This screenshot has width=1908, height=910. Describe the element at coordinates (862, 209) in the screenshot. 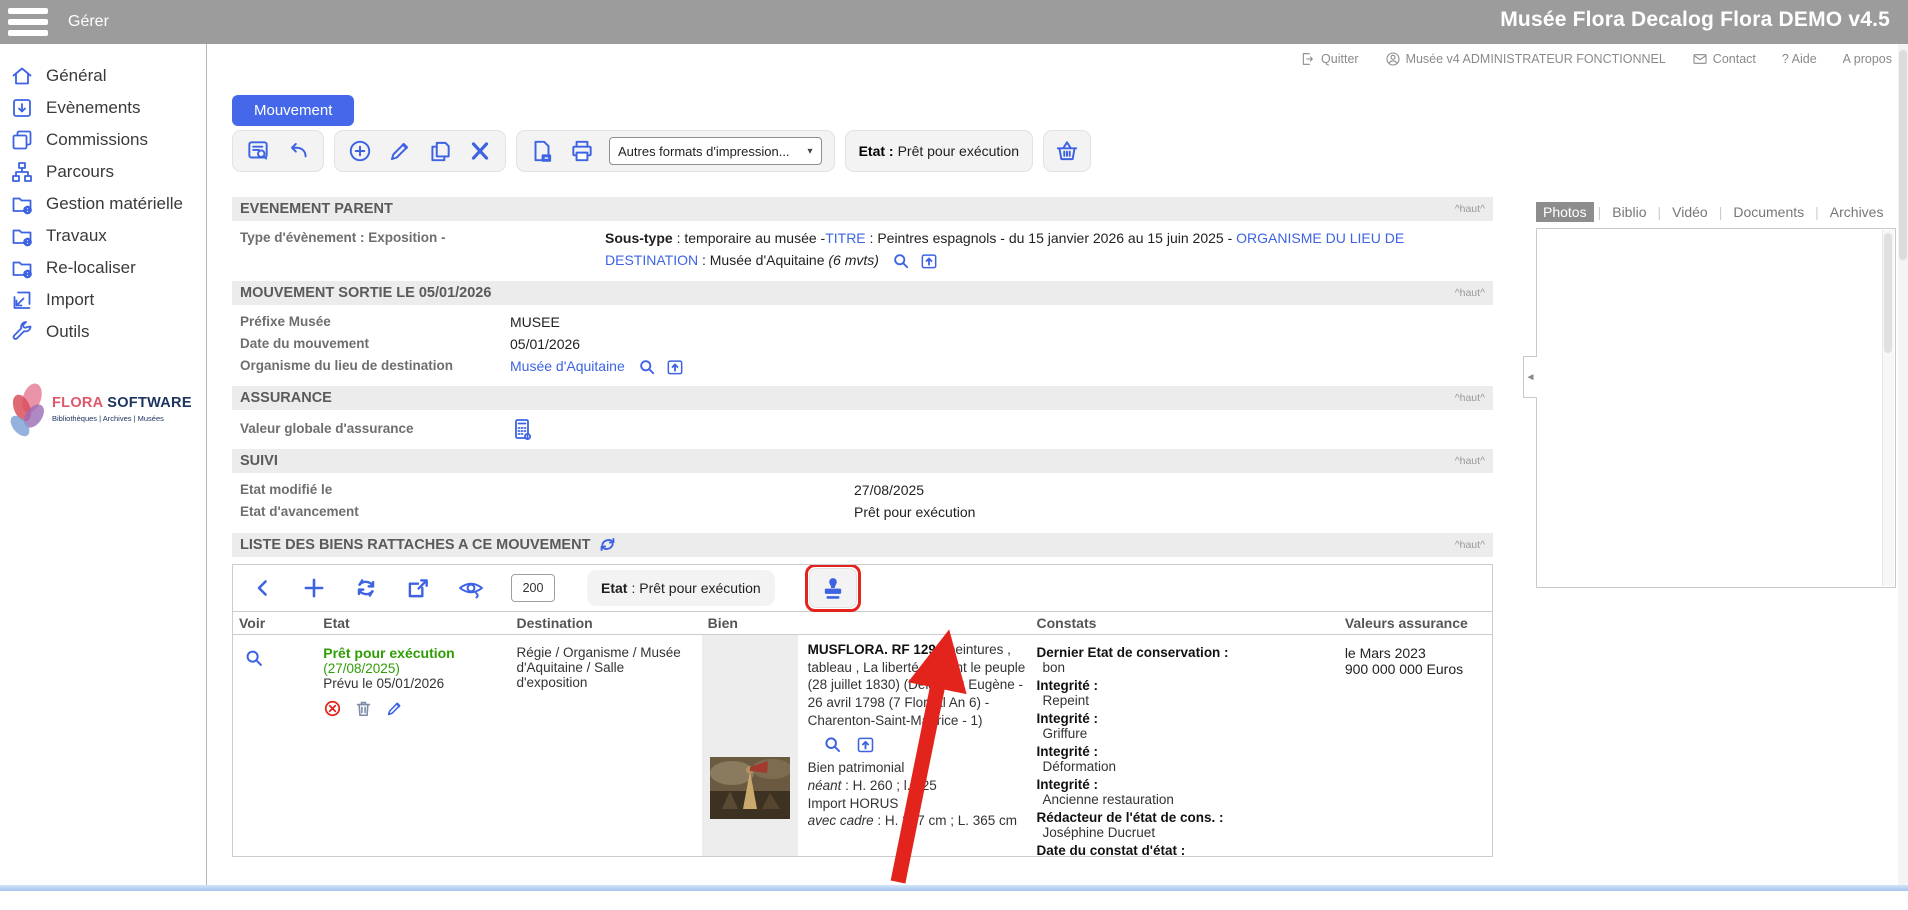

I see `section-evenement-parent: EVENEMENT PARENT ^haut^` at that location.